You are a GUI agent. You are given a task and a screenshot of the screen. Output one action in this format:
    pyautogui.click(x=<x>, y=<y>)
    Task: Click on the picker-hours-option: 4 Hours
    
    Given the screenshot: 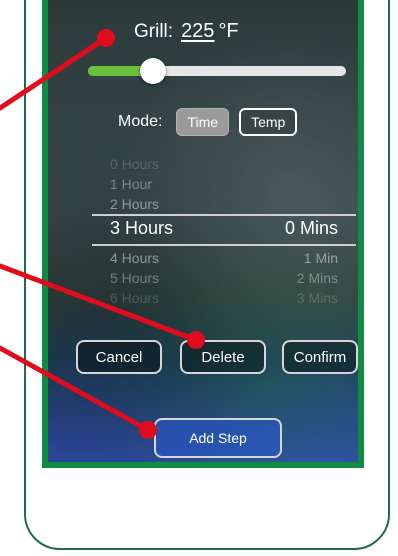 What is the action you would take?
    pyautogui.click(x=167, y=258)
    